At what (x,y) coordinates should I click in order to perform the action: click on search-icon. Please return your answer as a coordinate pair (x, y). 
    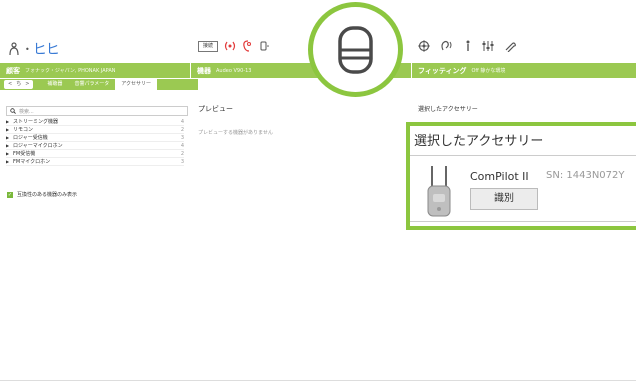
    Looking at the image, I should click on (13, 111).